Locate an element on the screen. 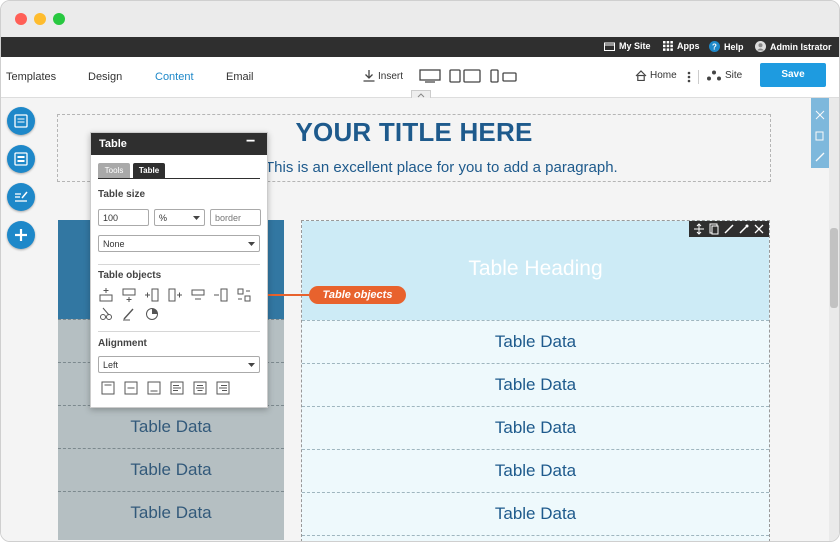 Image resolution: width=840 pixels, height=542 pixels. unit-value: % is located at coordinates (163, 218).